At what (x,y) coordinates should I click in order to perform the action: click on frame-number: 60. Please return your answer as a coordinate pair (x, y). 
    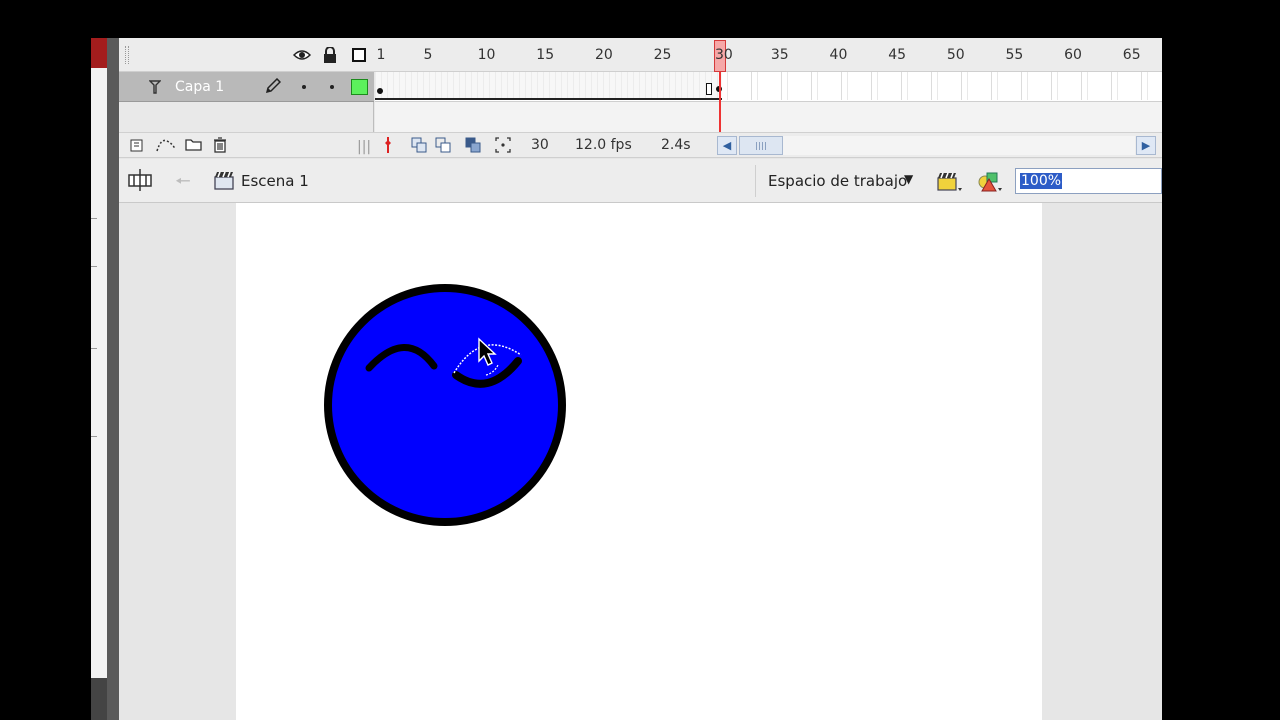
    Looking at the image, I should click on (1073, 55).